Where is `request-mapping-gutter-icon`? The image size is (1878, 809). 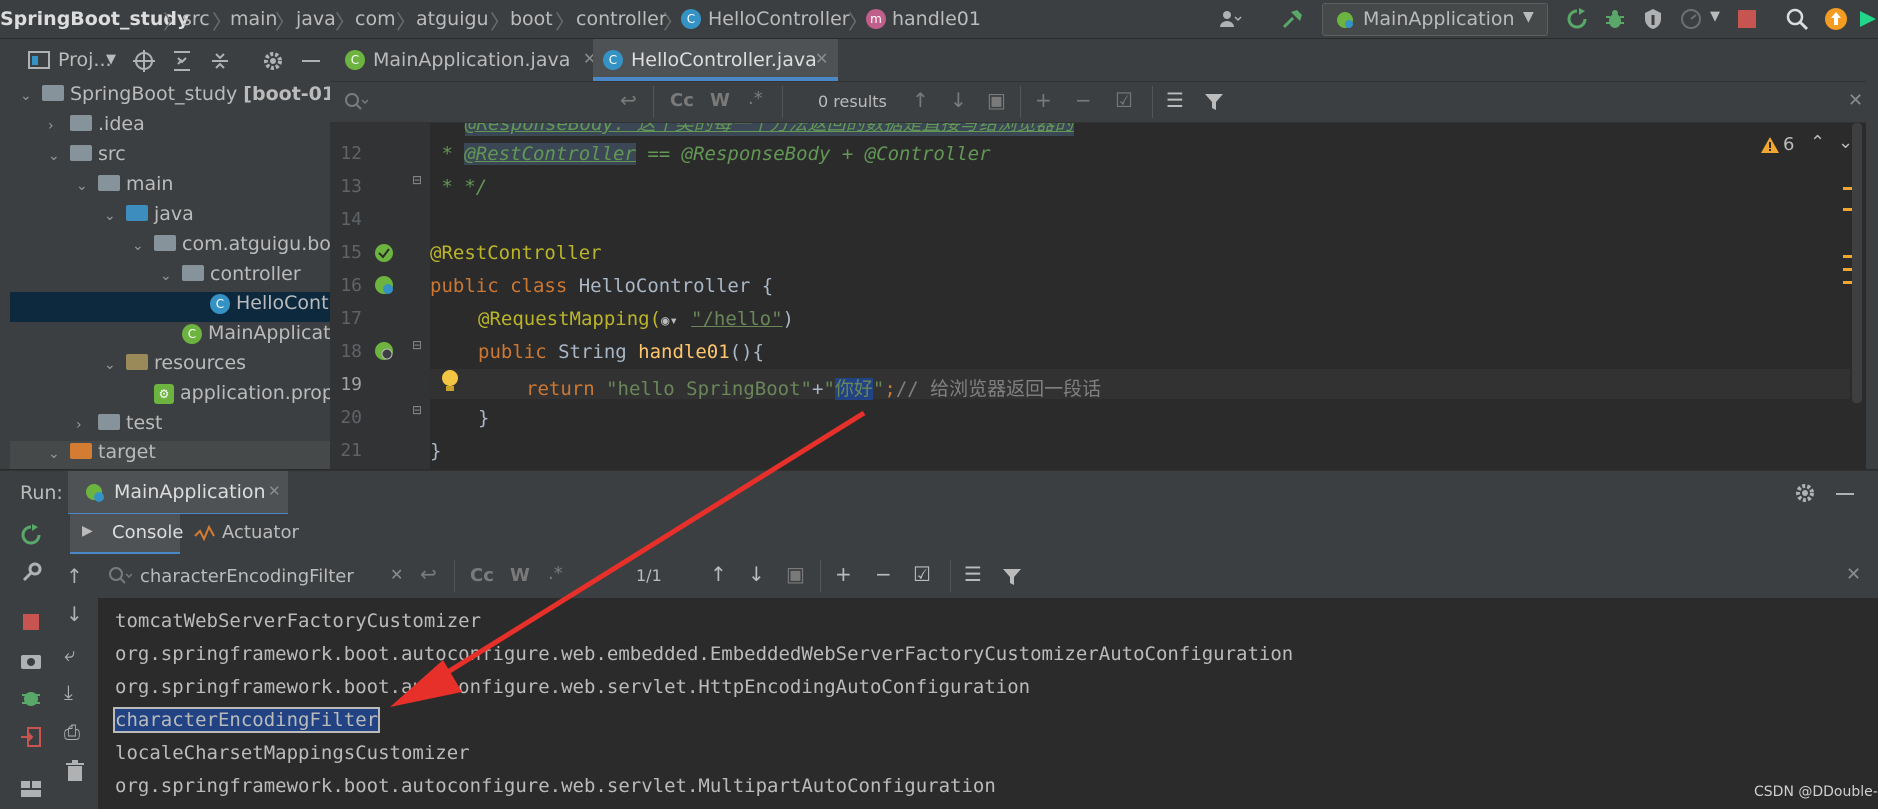 request-mapping-gutter-icon is located at coordinates (384, 351).